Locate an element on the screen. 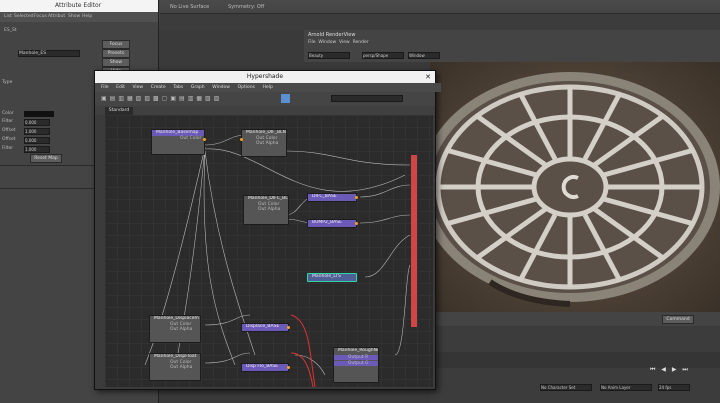 The width and height of the screenshot is (720, 403). attribute-editor-title: Attribute Editor is located at coordinates (78, 5).